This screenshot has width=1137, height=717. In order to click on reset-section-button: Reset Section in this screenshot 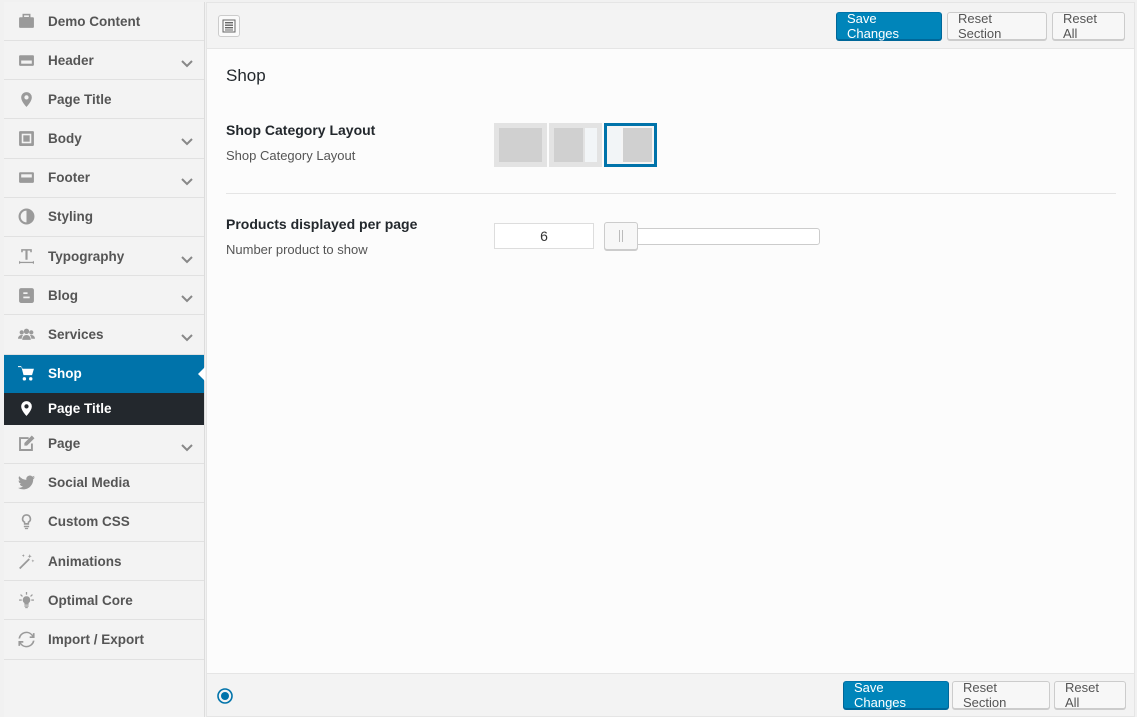, I will do `click(997, 26)`.